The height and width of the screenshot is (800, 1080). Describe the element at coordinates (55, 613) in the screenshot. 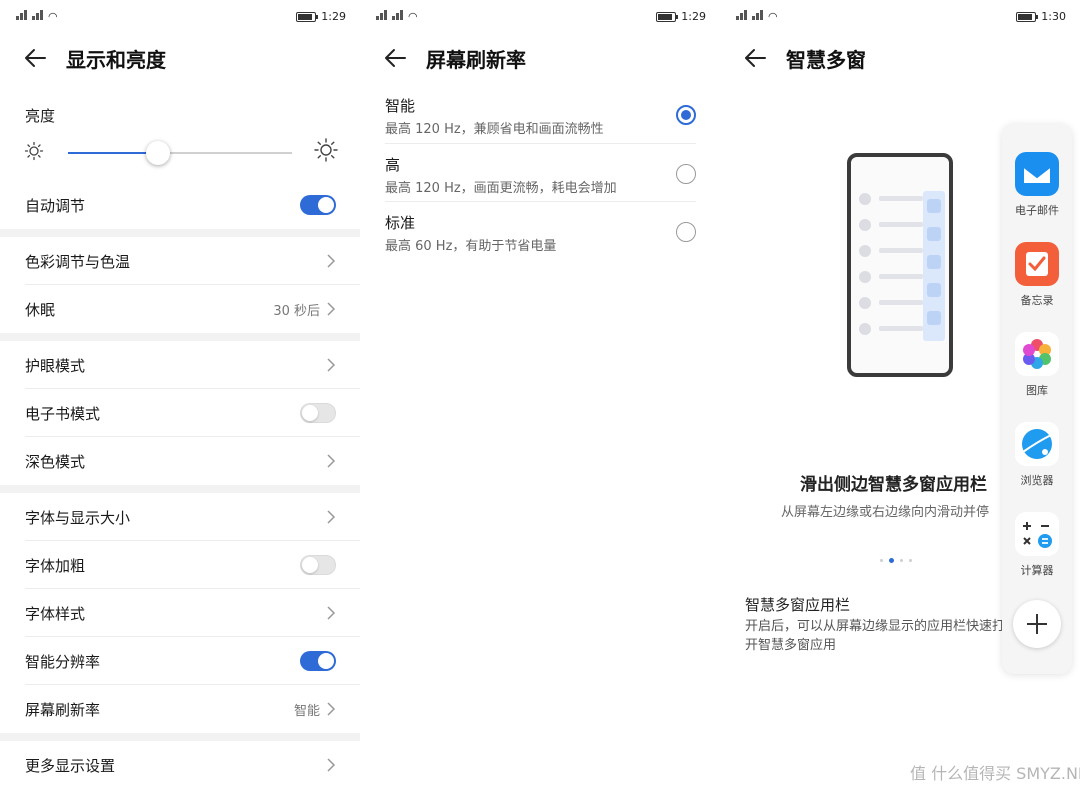

I see `font-style-label: 字体样式` at that location.